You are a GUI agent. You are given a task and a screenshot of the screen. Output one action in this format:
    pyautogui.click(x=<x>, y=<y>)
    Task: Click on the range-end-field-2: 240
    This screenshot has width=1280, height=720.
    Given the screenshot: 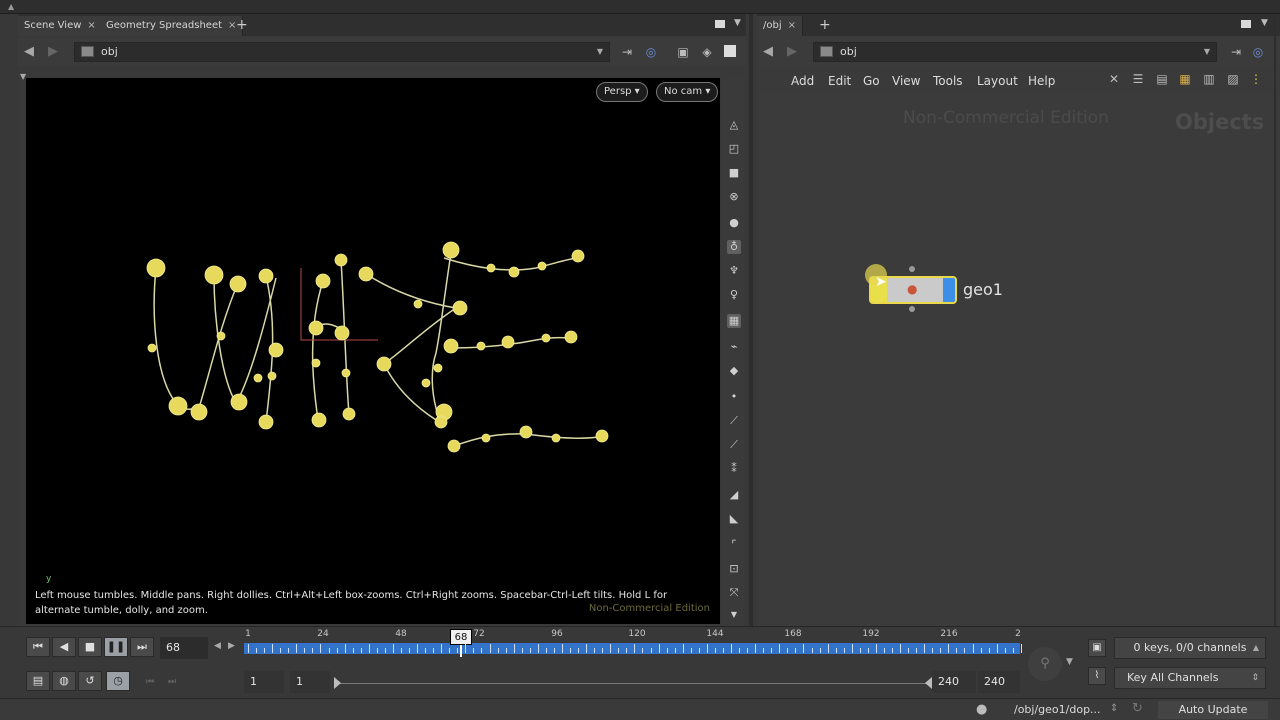 What is the action you would take?
    pyautogui.click(x=999, y=682)
    